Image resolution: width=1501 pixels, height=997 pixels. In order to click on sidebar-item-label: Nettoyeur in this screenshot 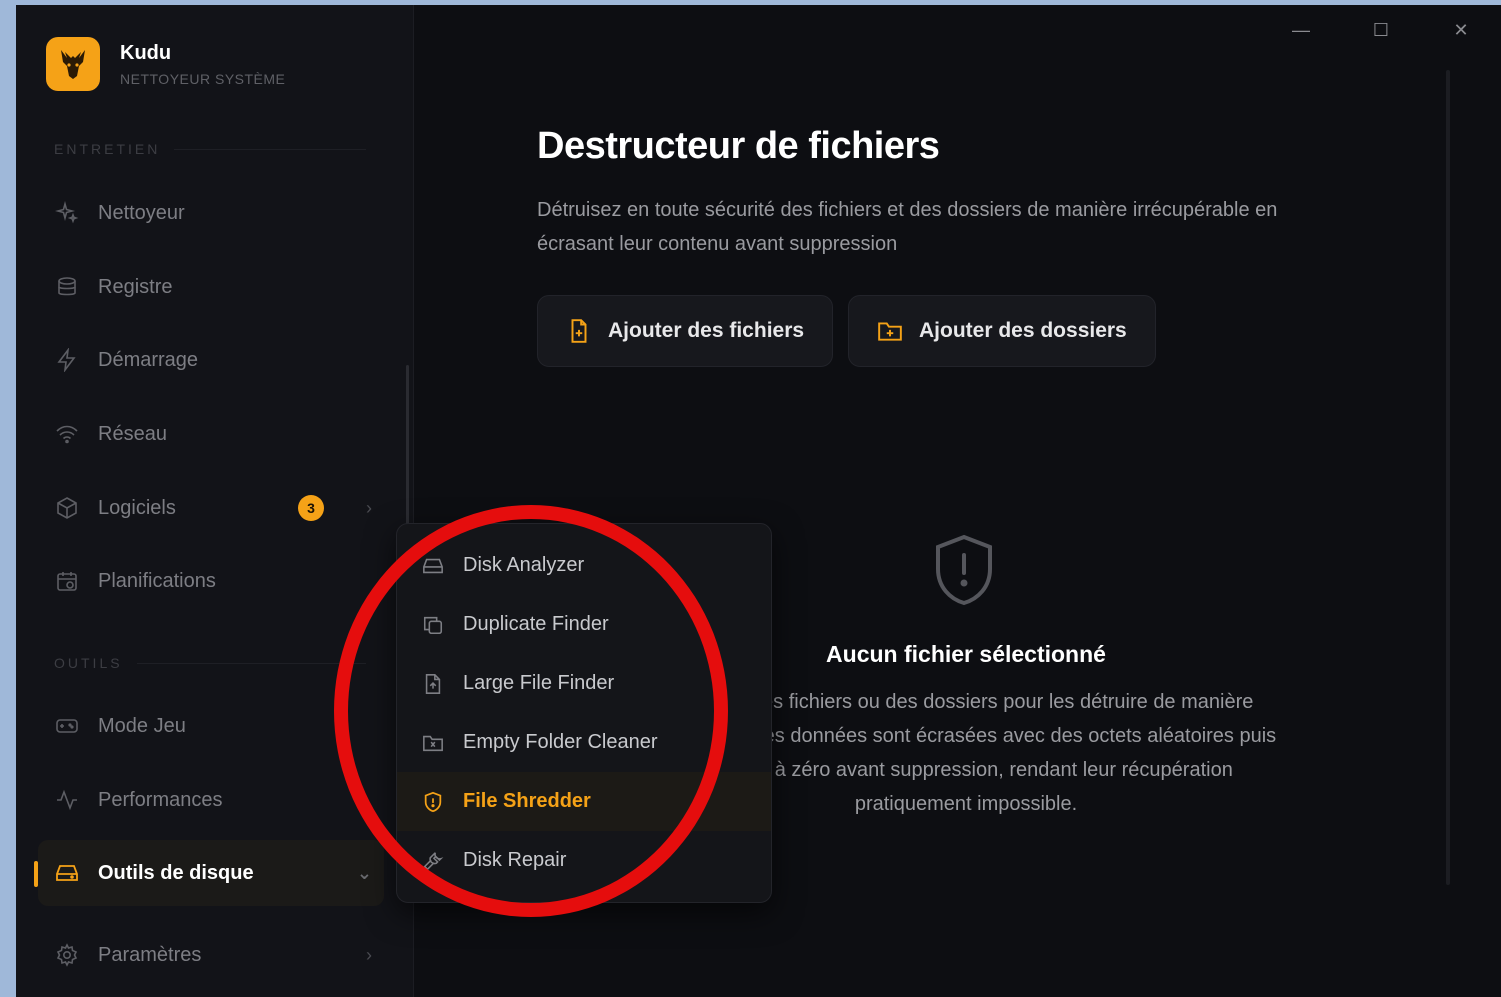, I will do `click(141, 212)`.